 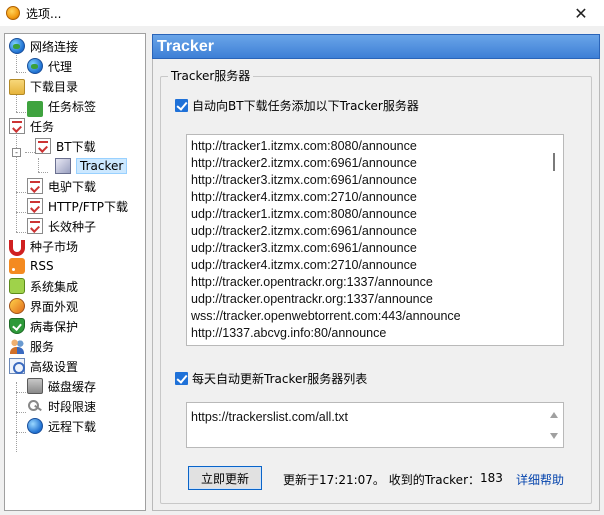 What do you see at coordinates (491, 478) in the screenshot?
I see `tracker-count: 183` at bounding box center [491, 478].